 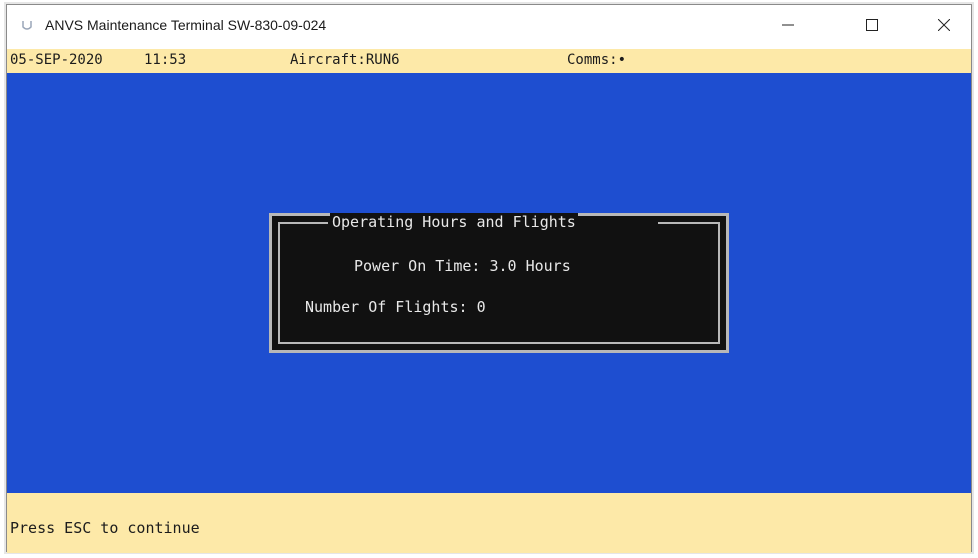 I want to click on minimize-icon, so click(x=788, y=27).